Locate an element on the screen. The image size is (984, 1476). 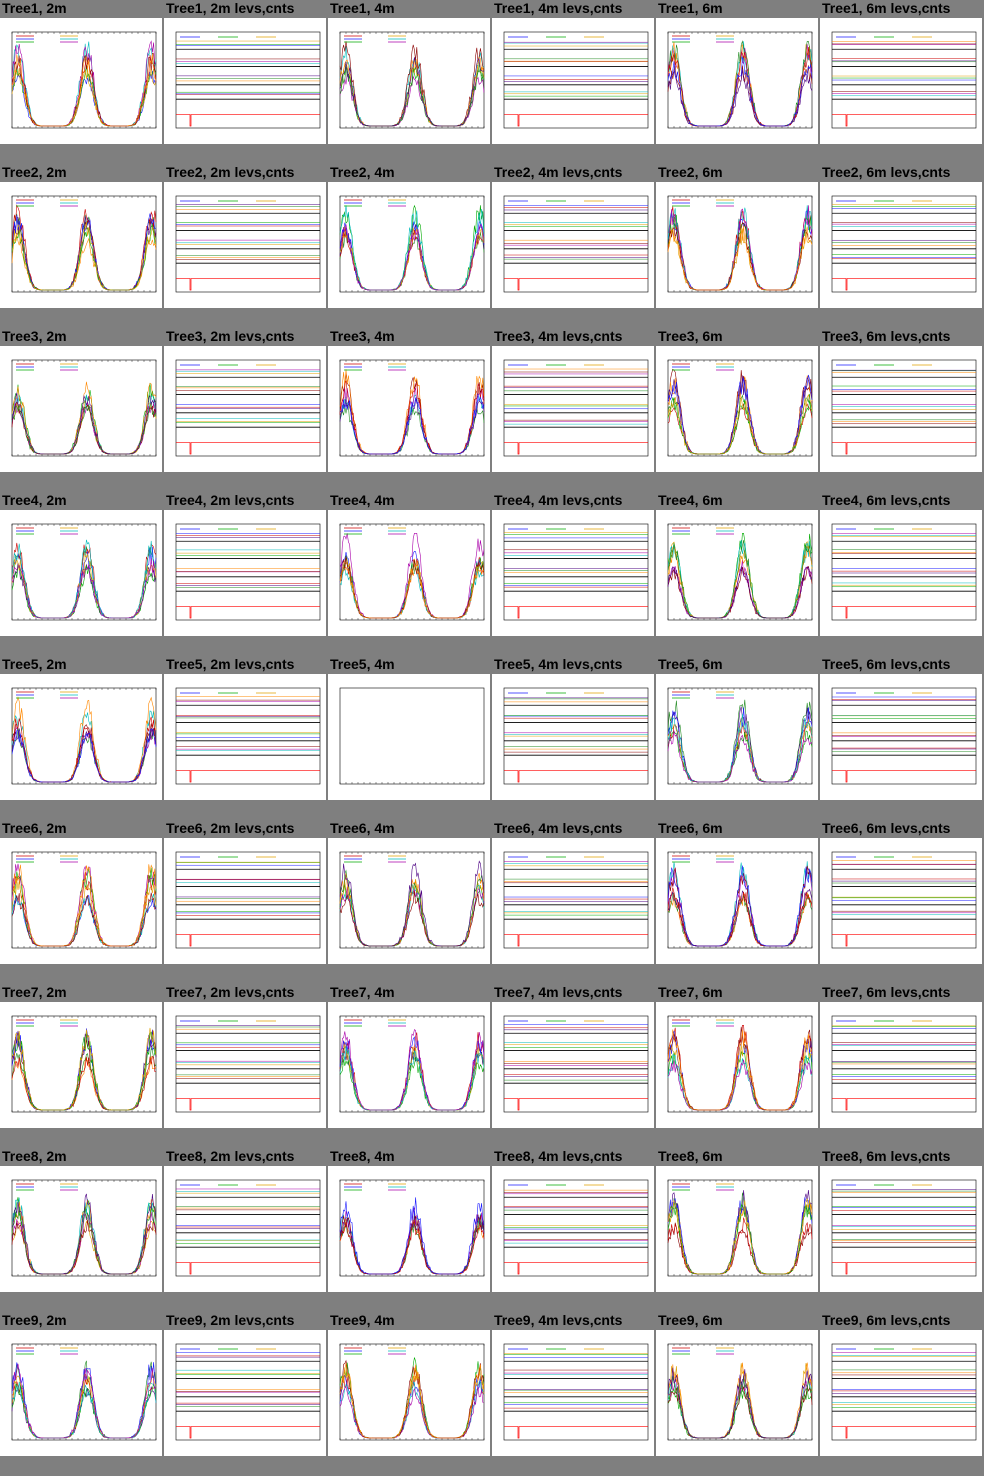
gallery-cell: Tree9, 4m levs,cnts is located at coordinates (574, 1394).